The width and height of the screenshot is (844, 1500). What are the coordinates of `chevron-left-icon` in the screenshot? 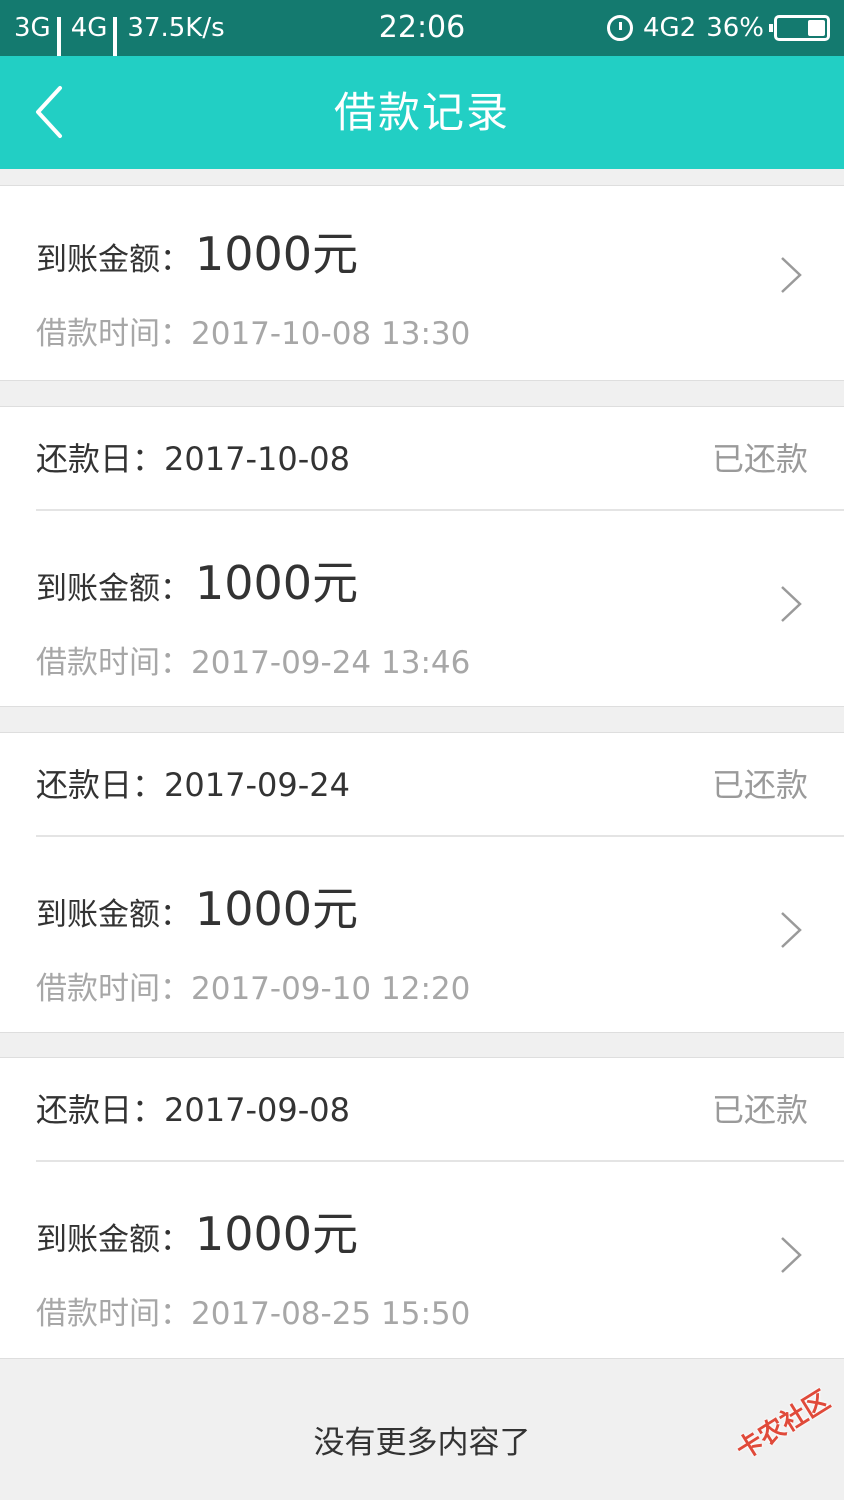 It's located at (49, 112).